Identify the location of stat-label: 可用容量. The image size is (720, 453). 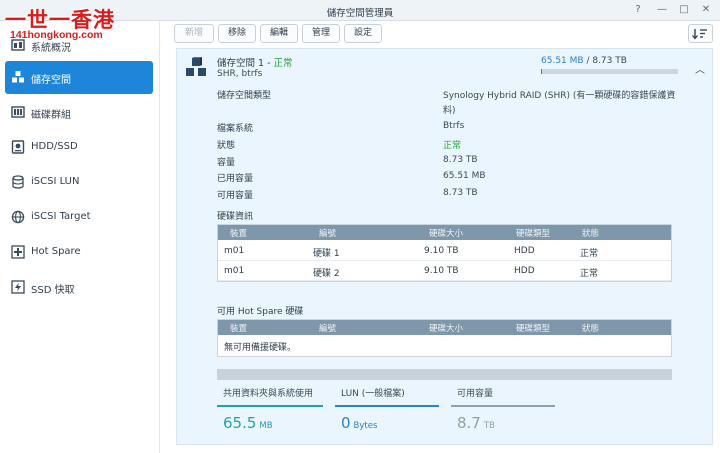
(475, 394).